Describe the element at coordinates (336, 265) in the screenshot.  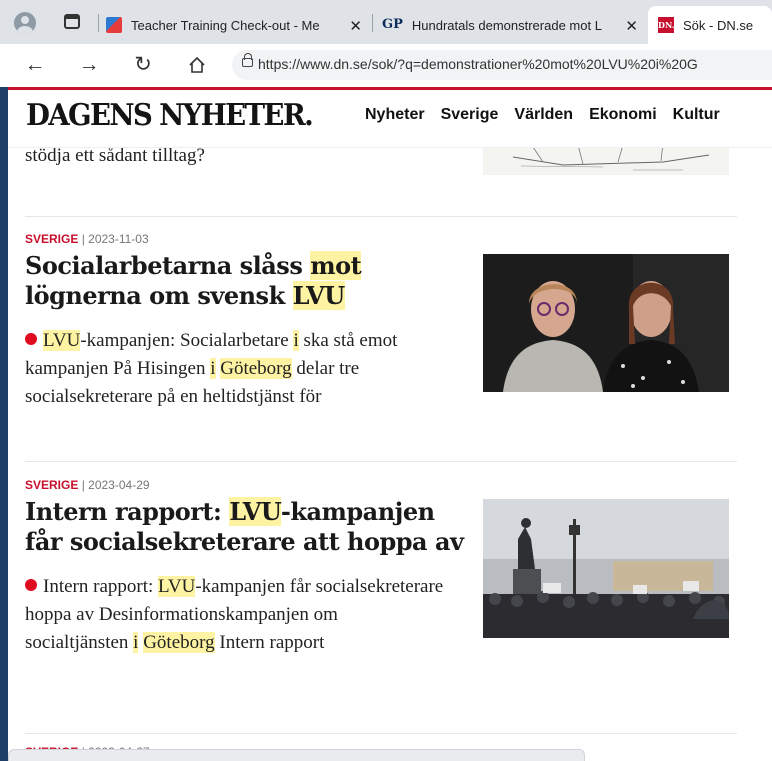
I see `highlight: mot` at that location.